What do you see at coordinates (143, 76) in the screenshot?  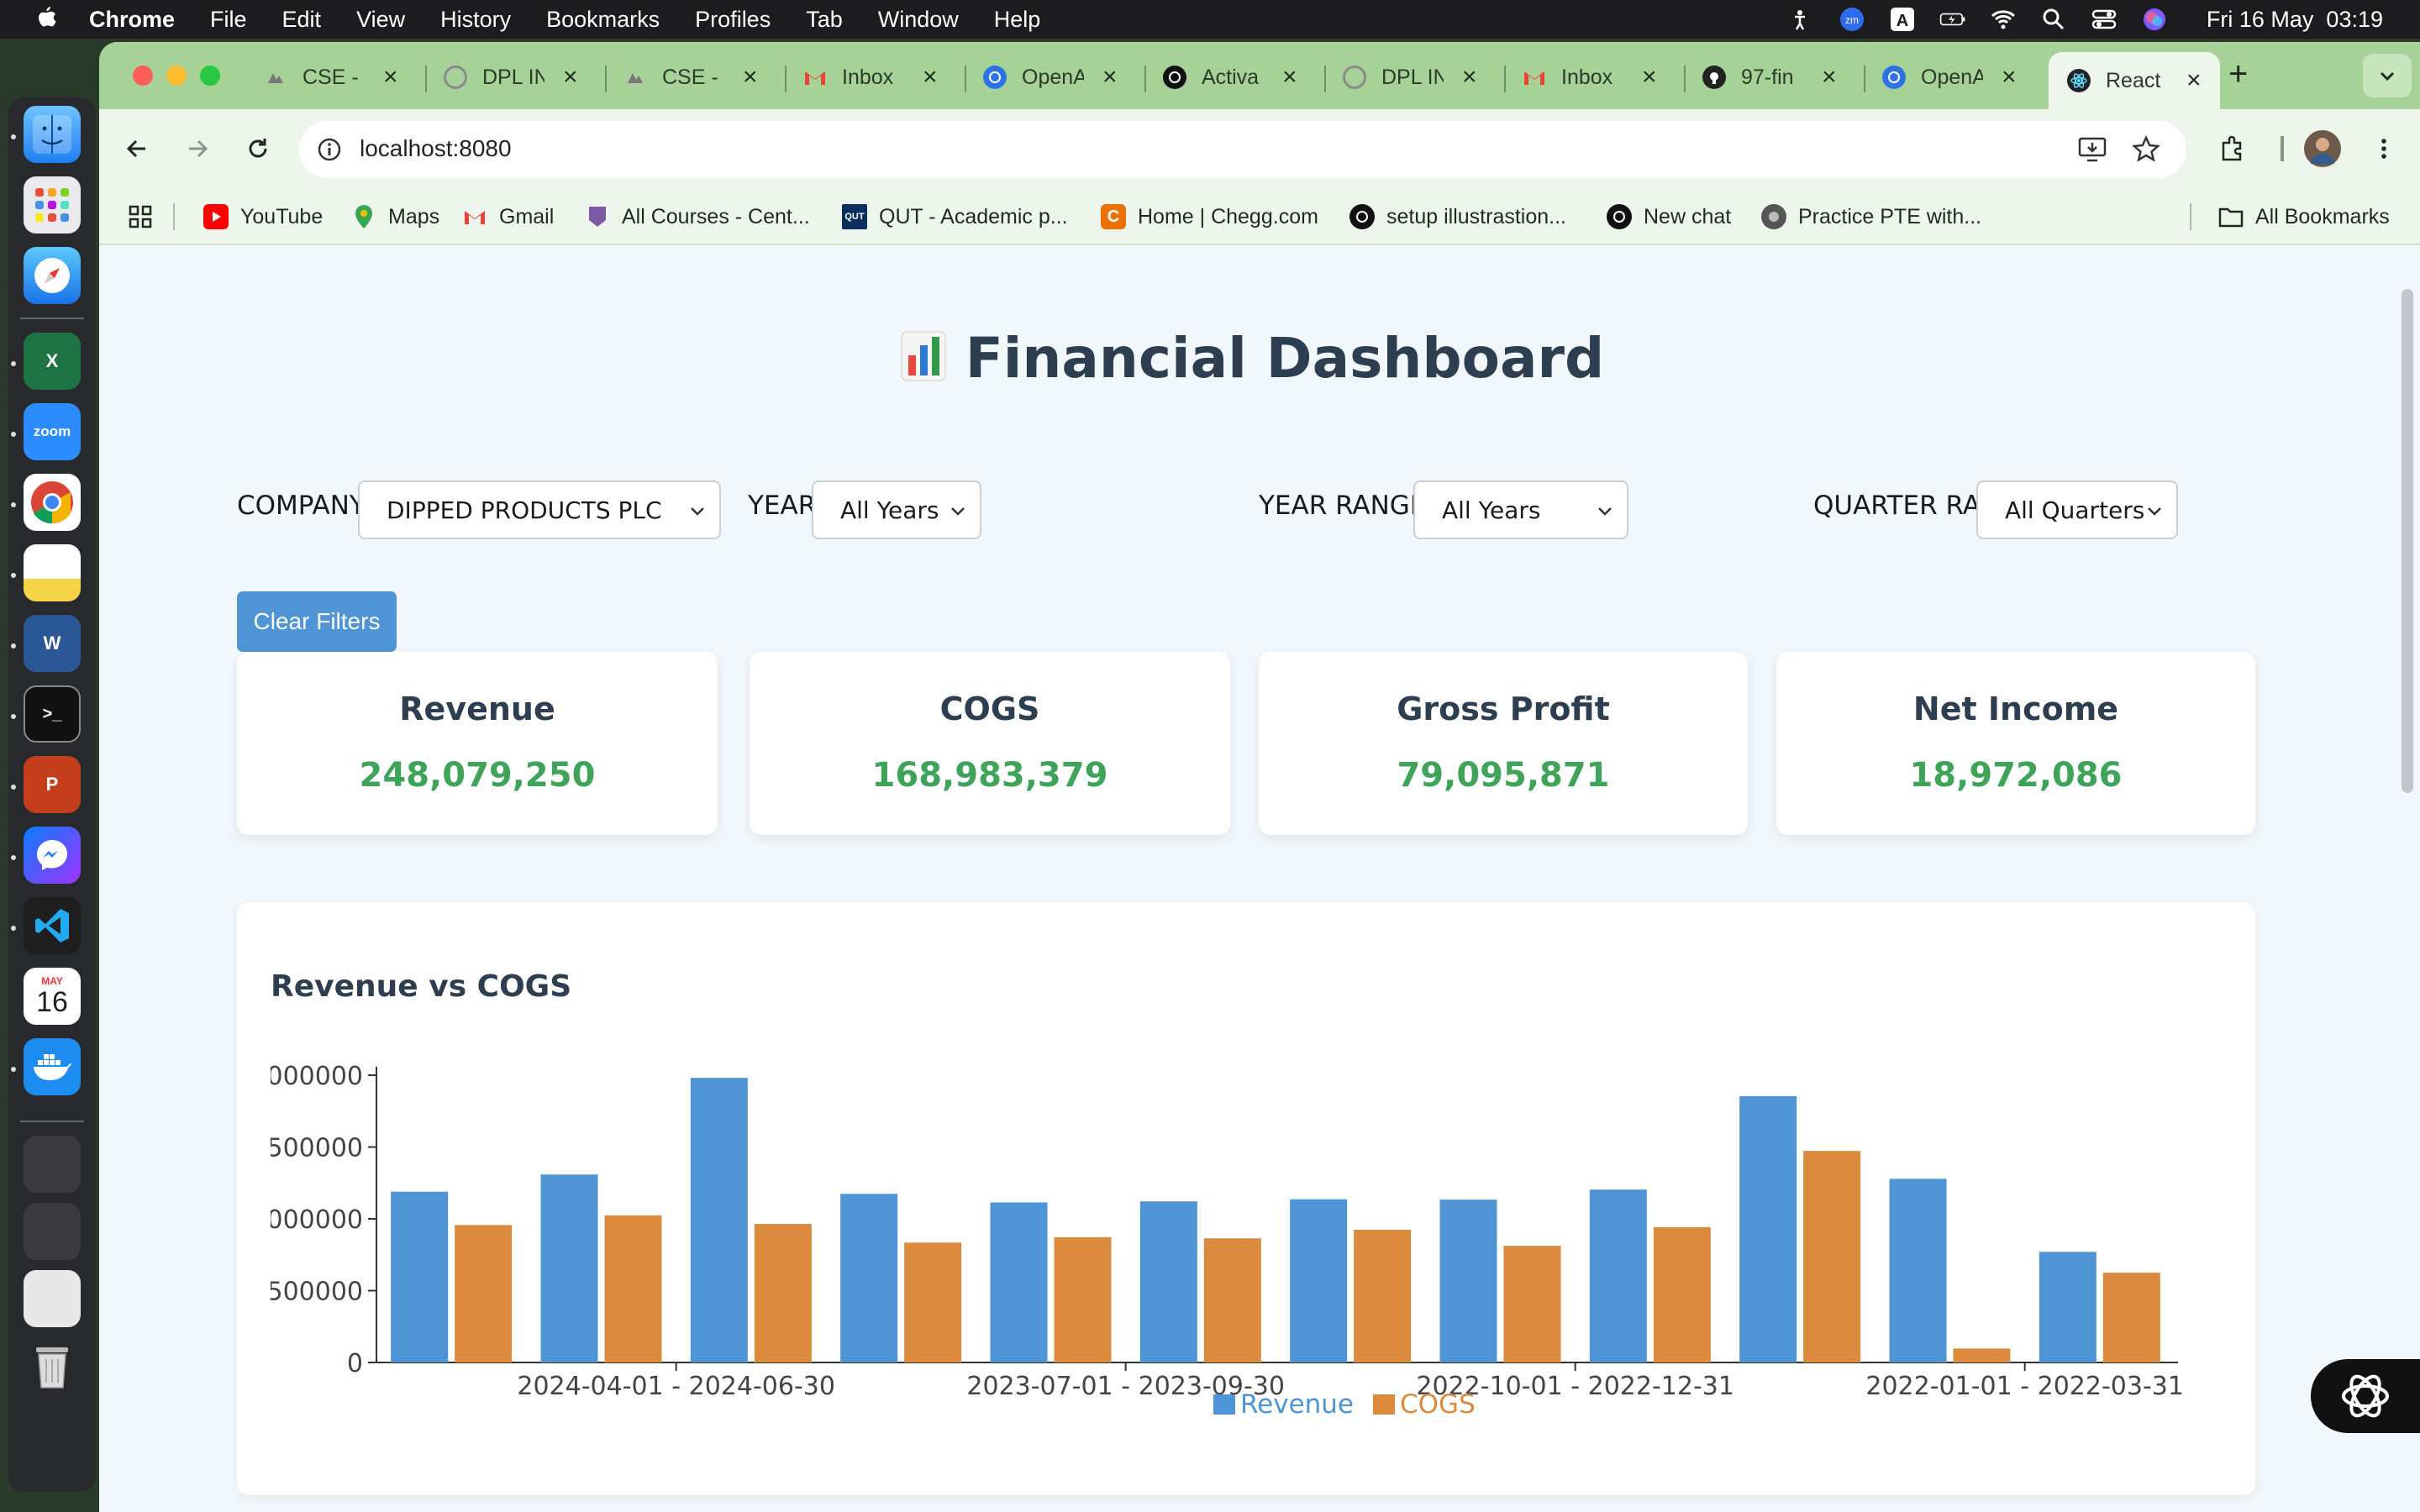 I see `window-close-button` at bounding box center [143, 76].